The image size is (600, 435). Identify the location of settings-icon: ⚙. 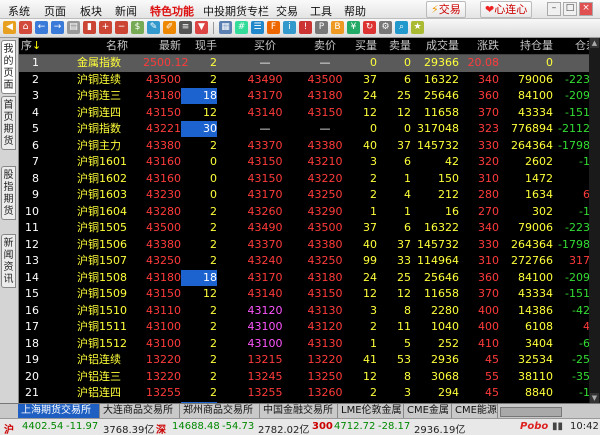
(385, 27).